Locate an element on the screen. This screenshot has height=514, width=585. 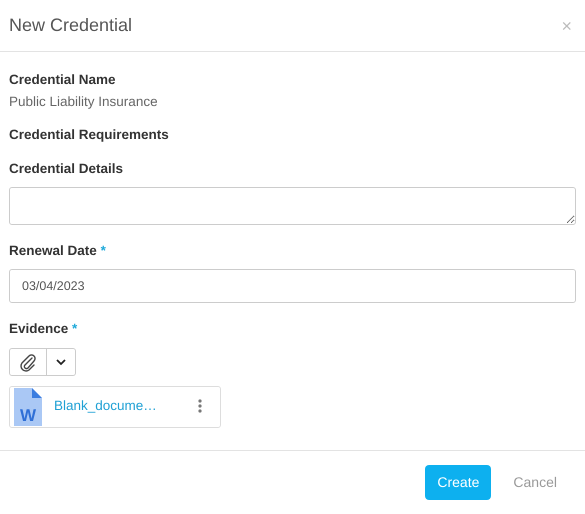
field-label: Credential Name is located at coordinates (63, 80).